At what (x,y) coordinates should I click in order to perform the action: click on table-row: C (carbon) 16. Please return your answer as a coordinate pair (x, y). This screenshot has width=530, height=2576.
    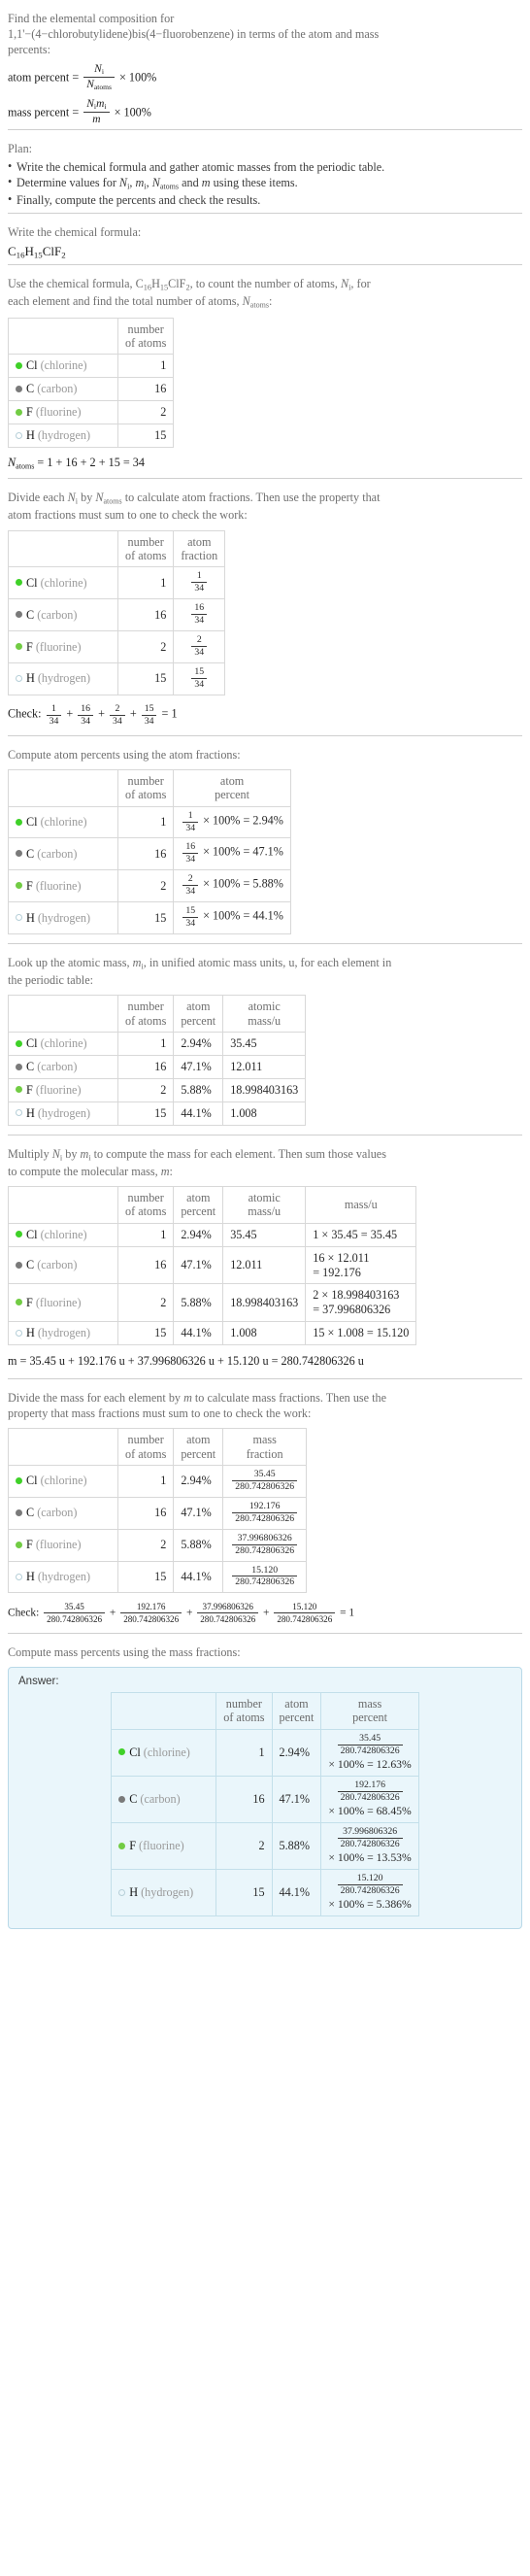
    Looking at the image, I should click on (91, 389).